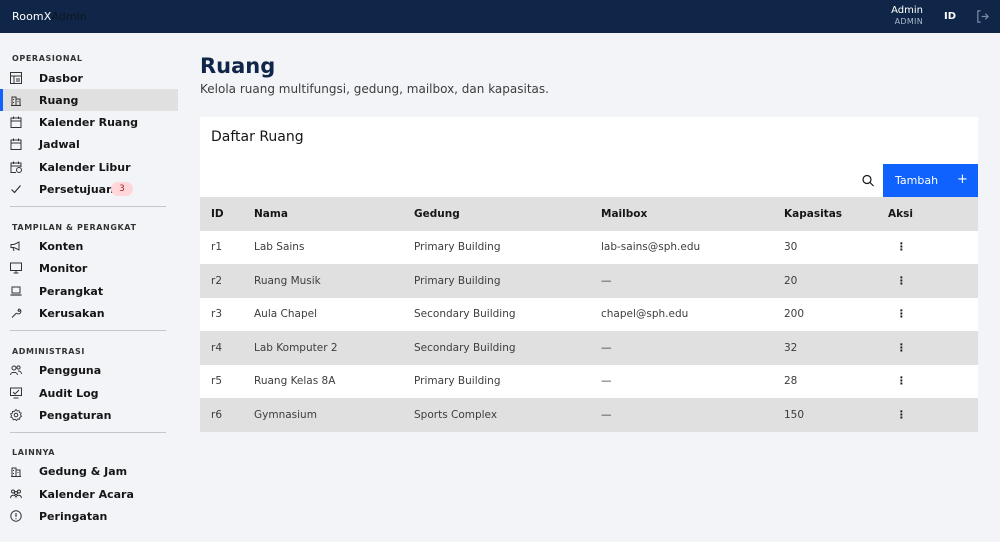 The height and width of the screenshot is (542, 1000). I want to click on sidebar-item-label: Kalender Ruang, so click(89, 122).